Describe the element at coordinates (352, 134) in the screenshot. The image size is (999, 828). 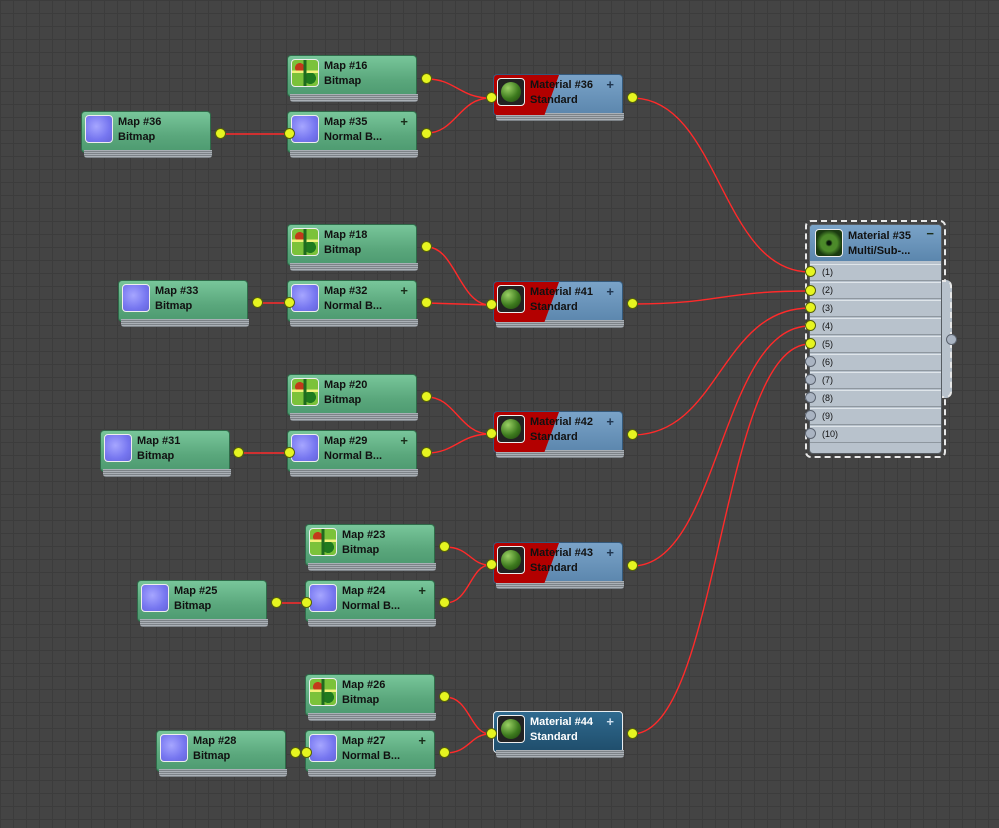
I see `map-node-35: Map #35 Normal B... +` at that location.